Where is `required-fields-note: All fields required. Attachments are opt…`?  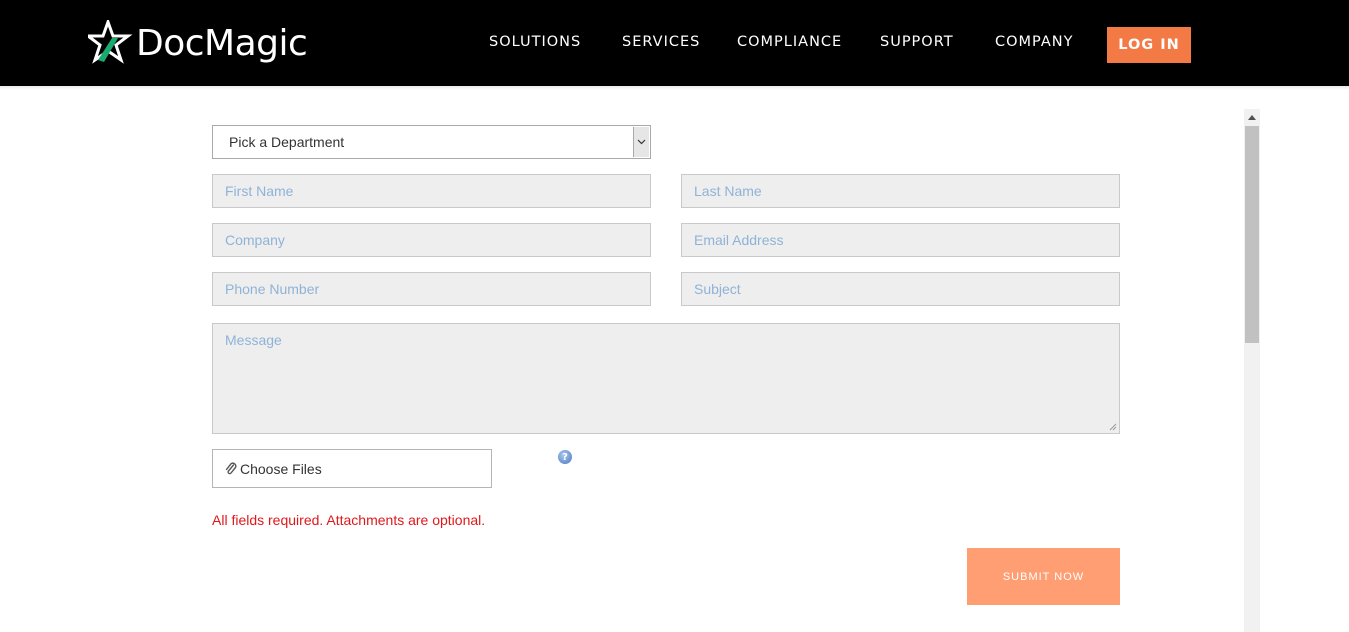
required-fields-note: All fields required. Attachments are opt… is located at coordinates (349, 520).